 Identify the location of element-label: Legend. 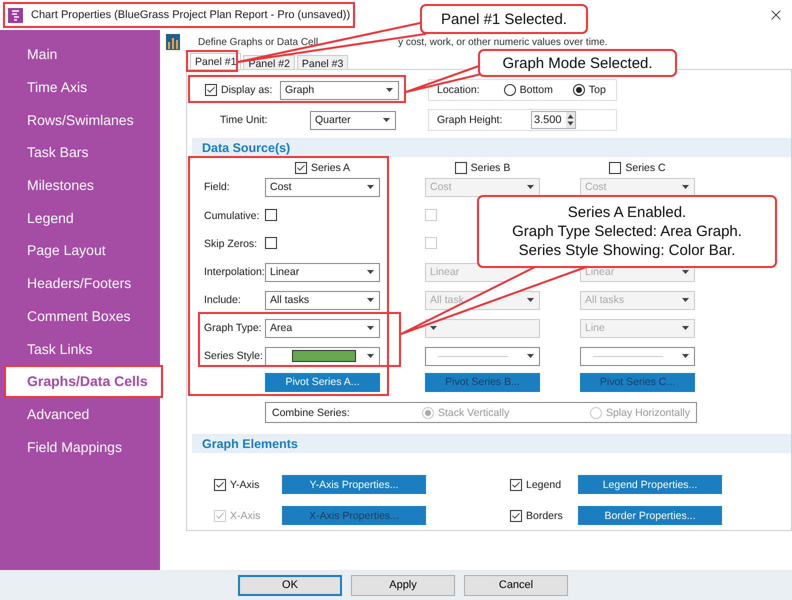
(544, 484).